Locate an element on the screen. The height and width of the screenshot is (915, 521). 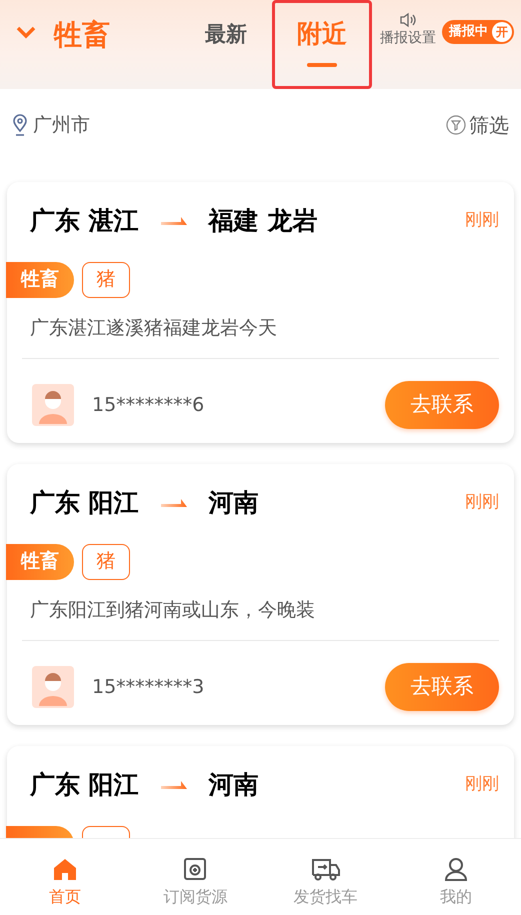
filter-icon is located at coordinates (456, 125).